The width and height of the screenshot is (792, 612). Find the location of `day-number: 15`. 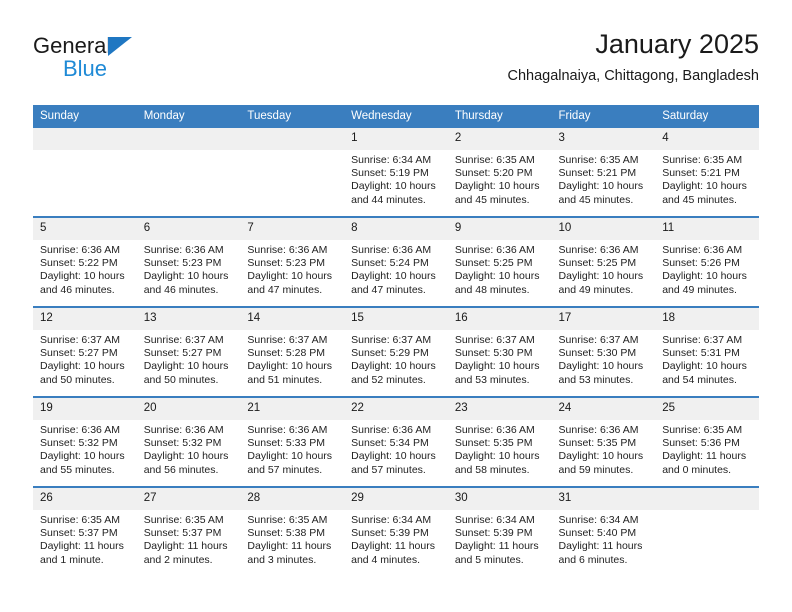

day-number: 15 is located at coordinates (396, 319).